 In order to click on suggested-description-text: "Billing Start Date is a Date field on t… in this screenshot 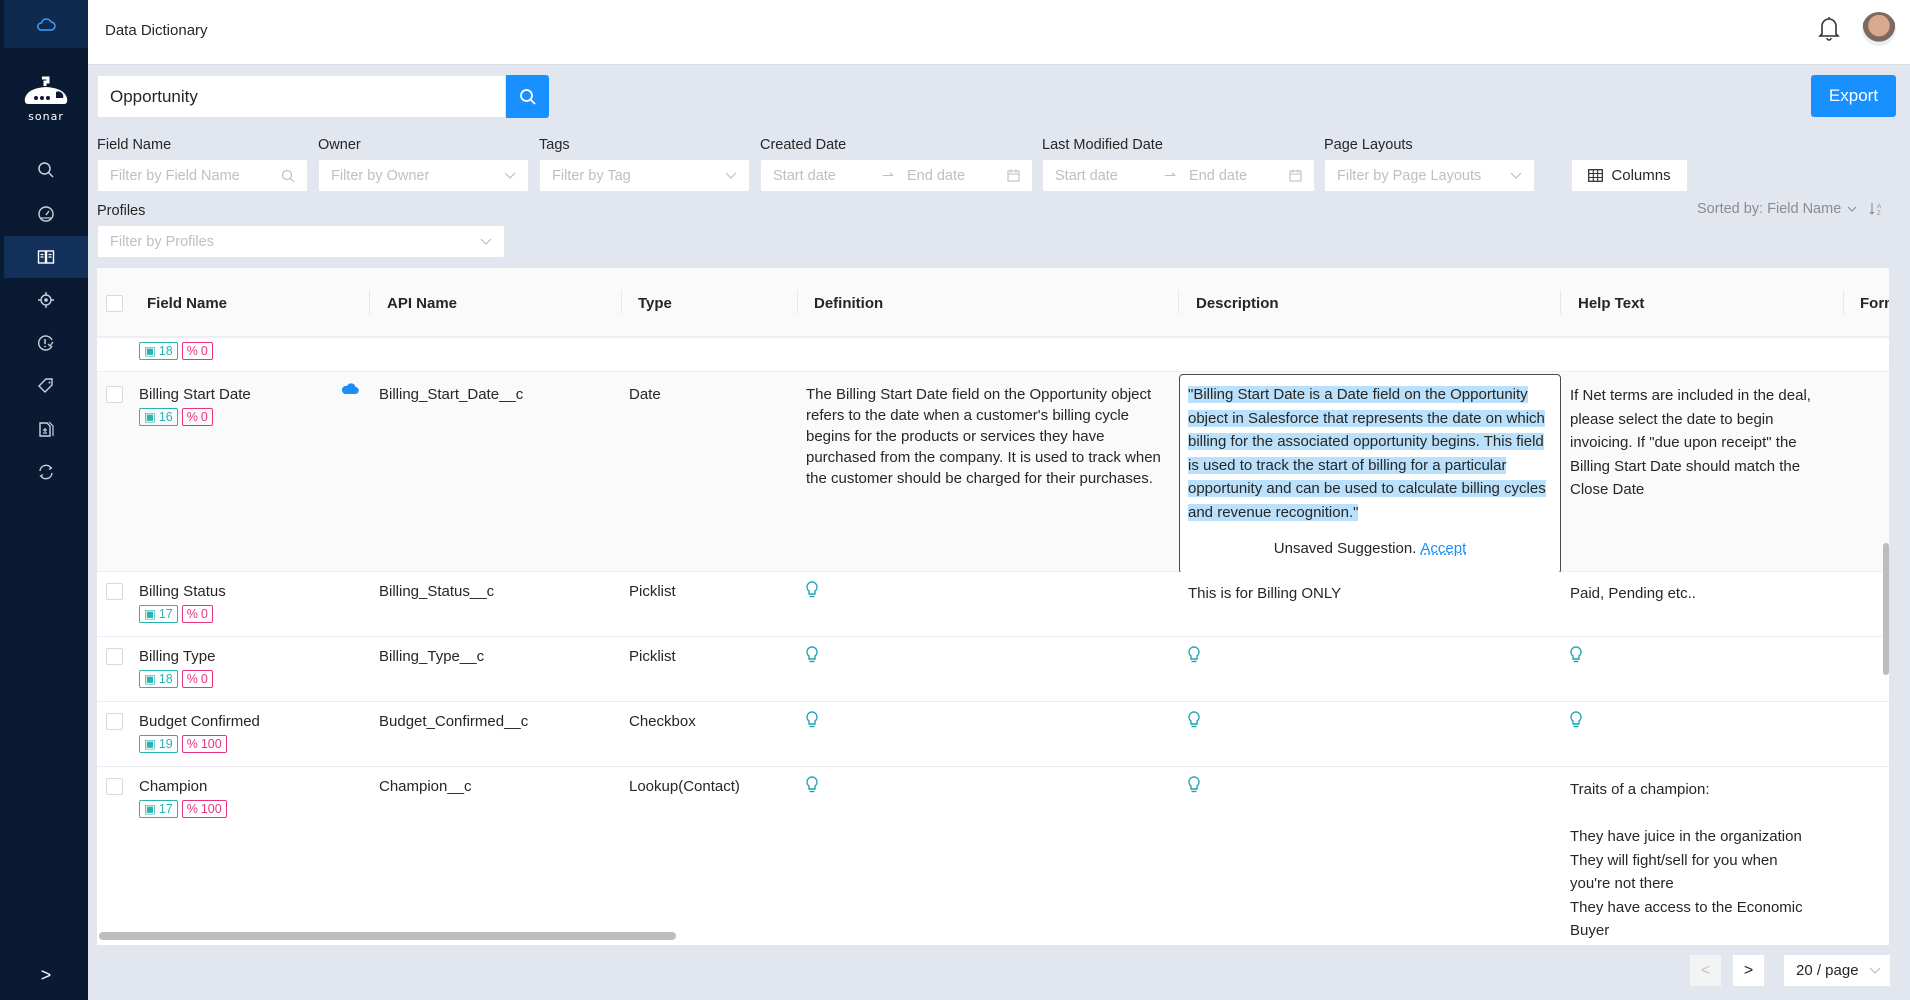, I will do `click(1370, 453)`.